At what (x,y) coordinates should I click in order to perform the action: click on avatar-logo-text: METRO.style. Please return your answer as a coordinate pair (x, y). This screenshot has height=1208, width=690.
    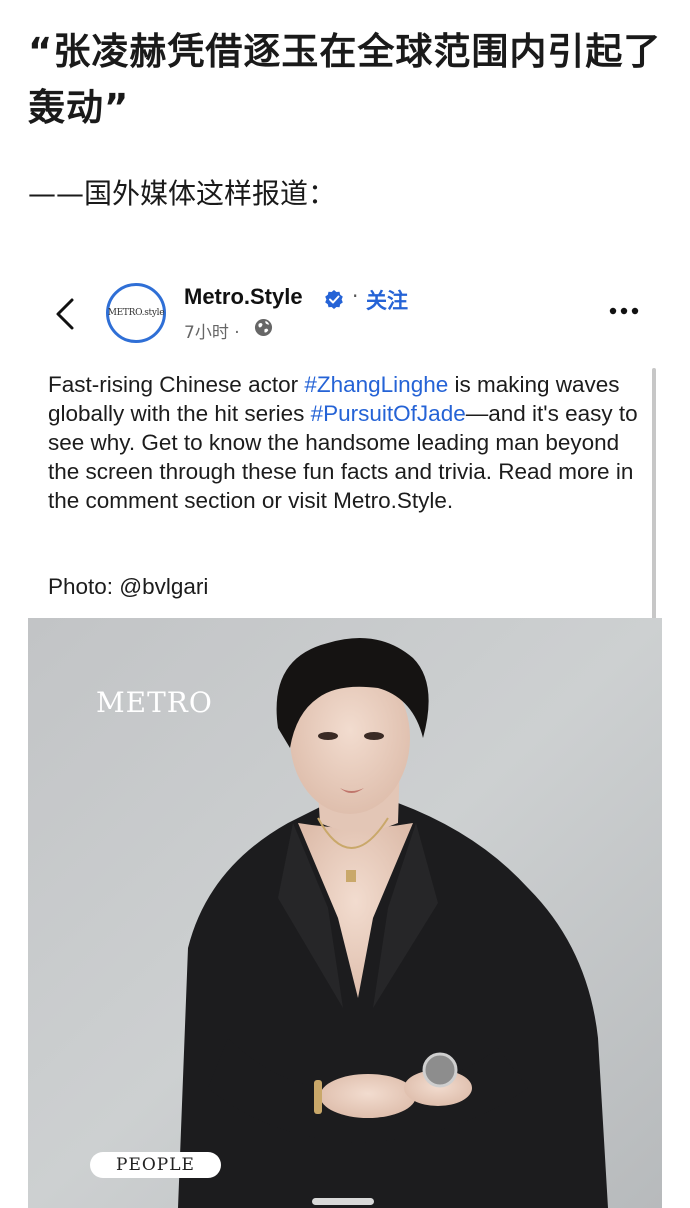
    Looking at the image, I should click on (136, 313).